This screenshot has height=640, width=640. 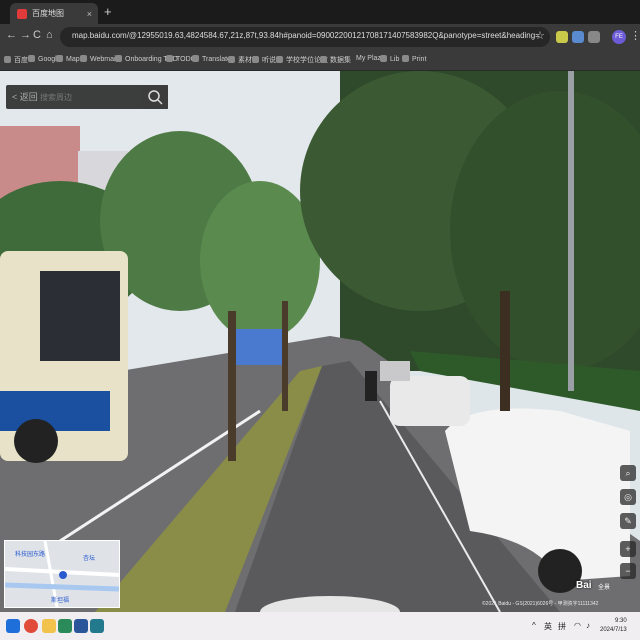 What do you see at coordinates (31, 626) in the screenshot?
I see `chrome-icon` at bounding box center [31, 626].